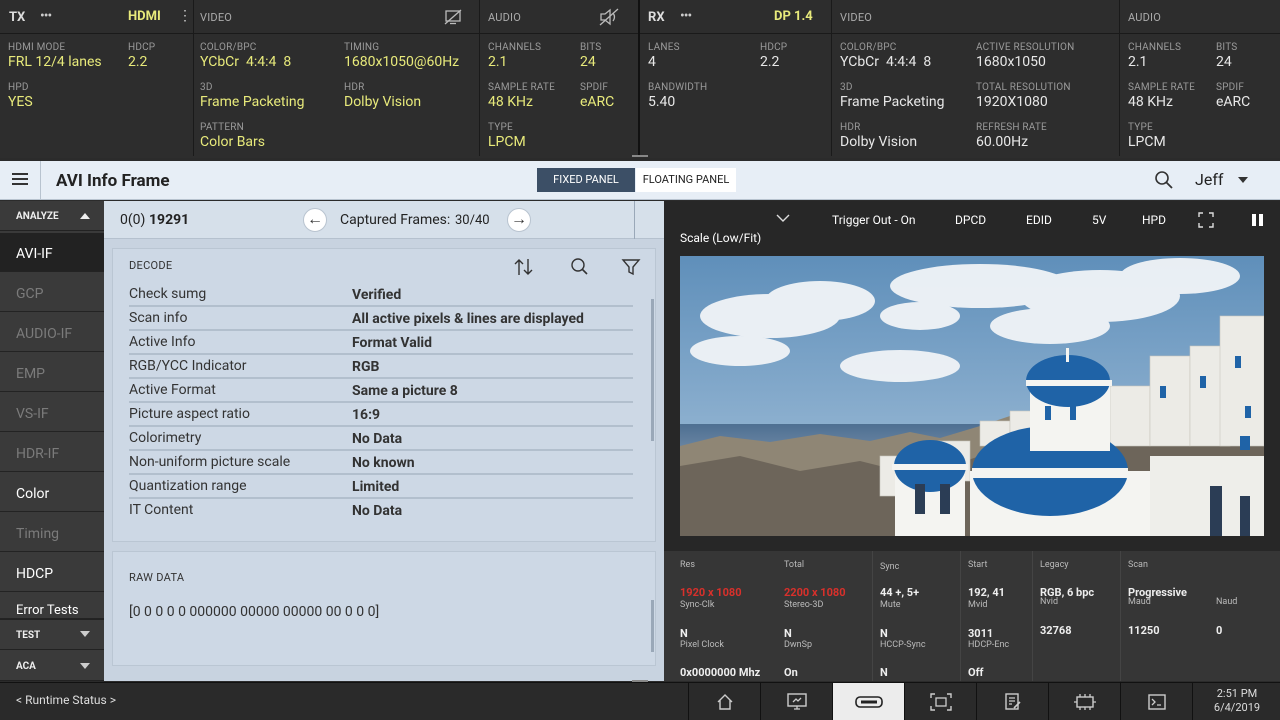 This screenshot has height=720, width=1280. What do you see at coordinates (402, 62) in the screenshot?
I see `tx-timing: 1680x1050@60Hz` at bounding box center [402, 62].